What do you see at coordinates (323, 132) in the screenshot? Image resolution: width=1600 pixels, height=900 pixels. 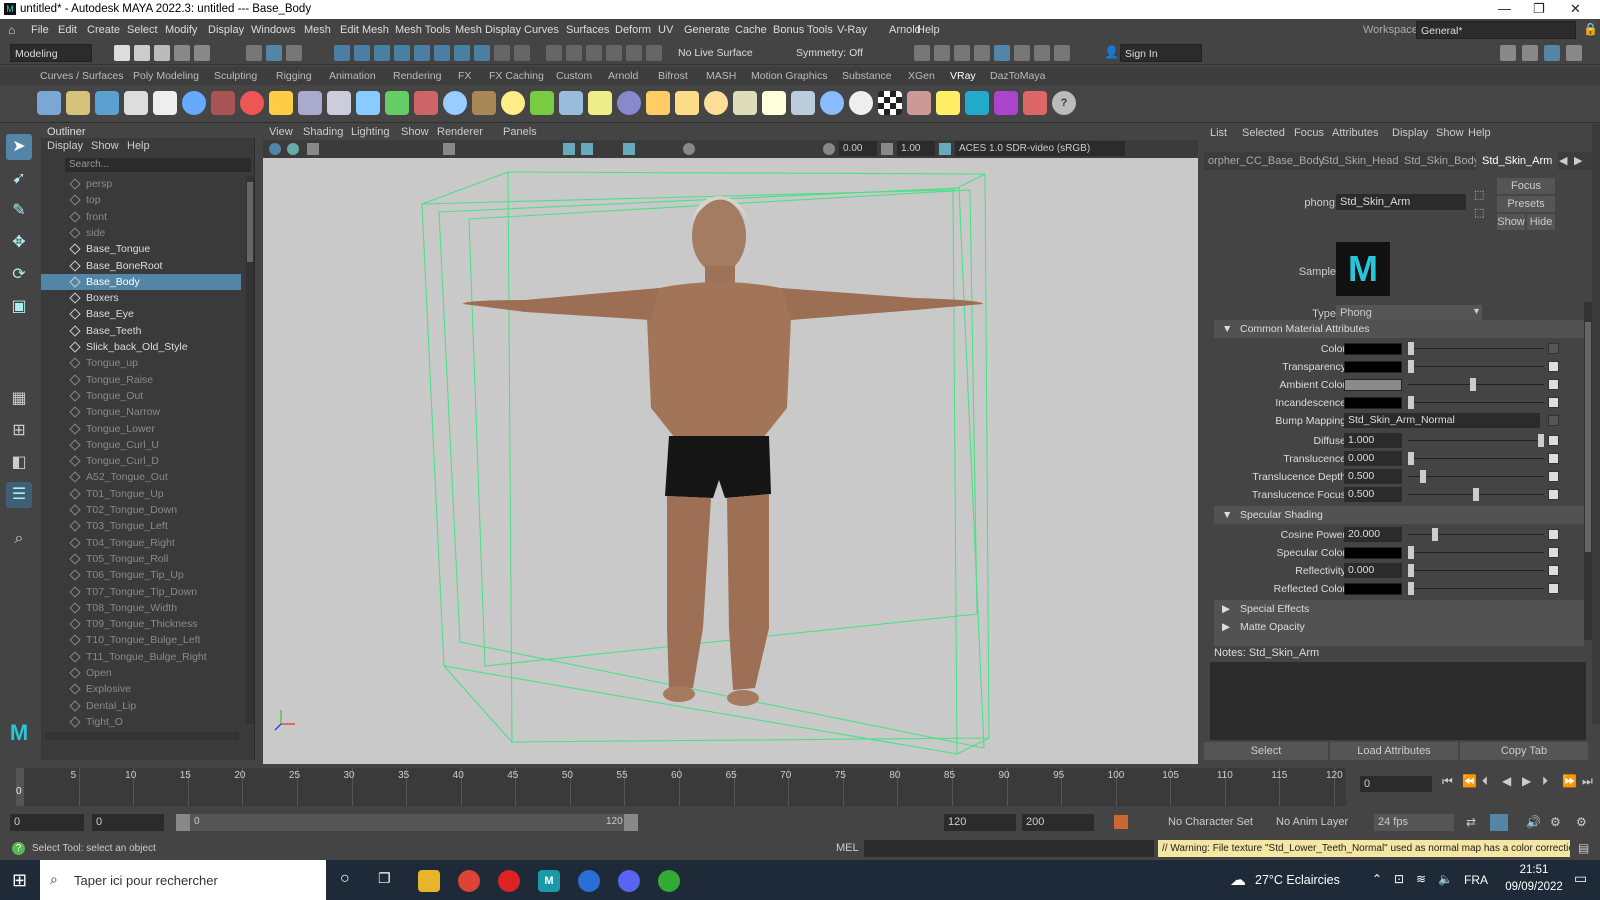 I see `vp-menu-shading: Shading` at bounding box center [323, 132].